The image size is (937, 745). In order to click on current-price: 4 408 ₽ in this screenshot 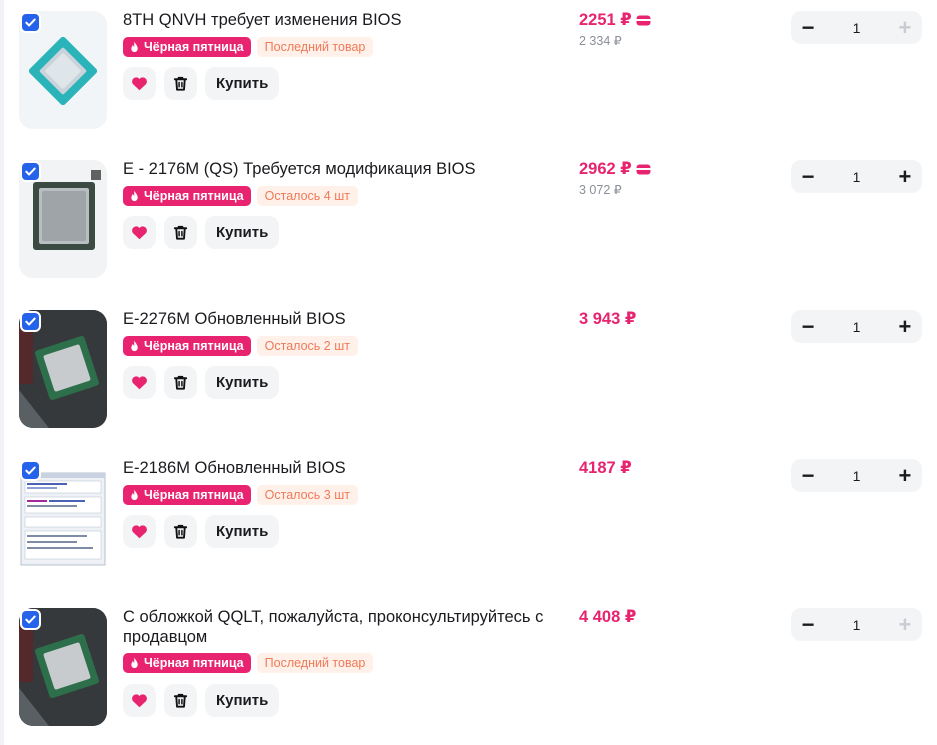, I will do `click(639, 617)`.